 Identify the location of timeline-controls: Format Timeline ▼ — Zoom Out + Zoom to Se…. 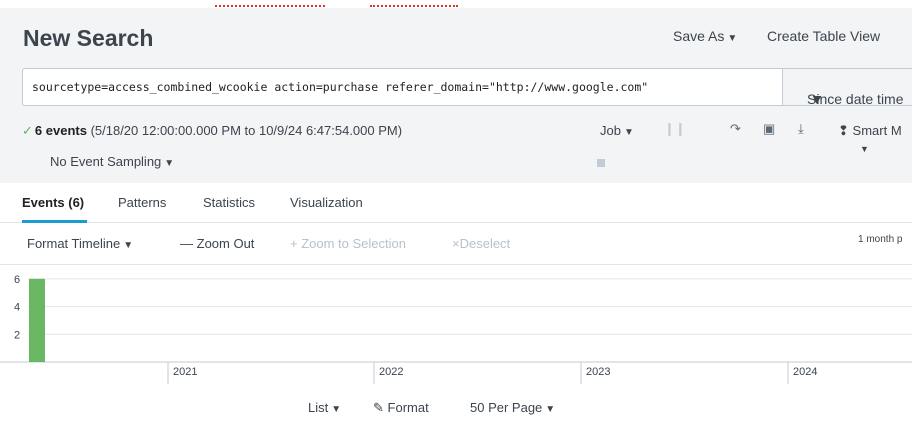
(456, 244).